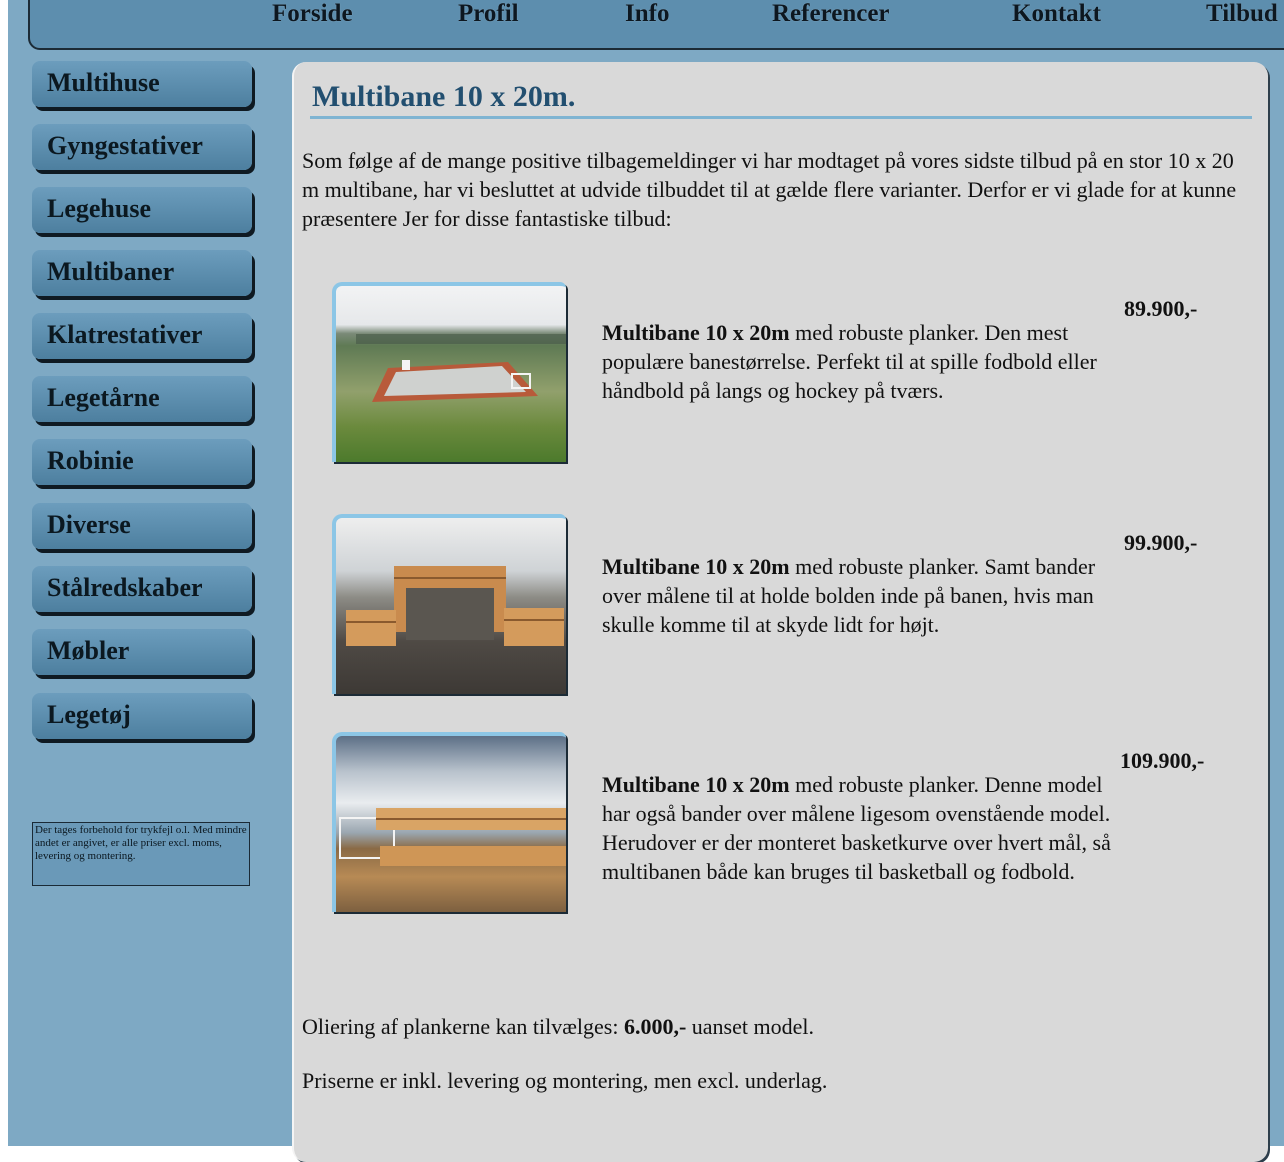 The height and width of the screenshot is (1162, 1284). What do you see at coordinates (125, 145) in the screenshot?
I see `sidebar-item-label: Gyngestativer` at bounding box center [125, 145].